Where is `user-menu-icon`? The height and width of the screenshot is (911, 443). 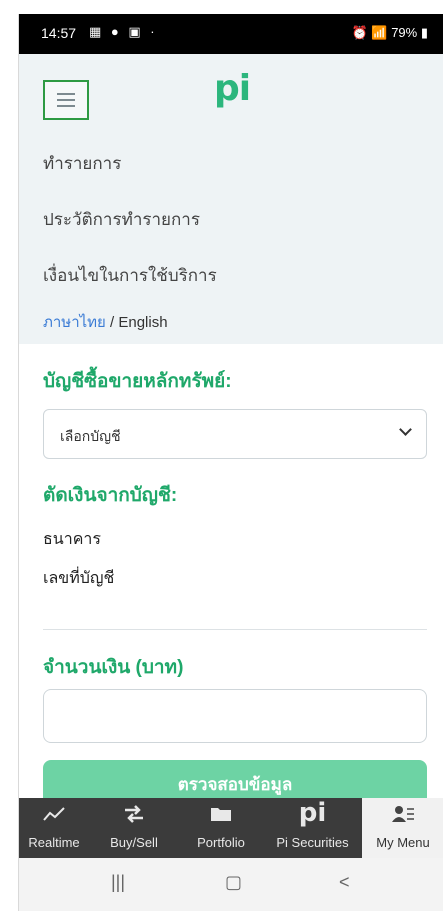 user-menu-icon is located at coordinates (402, 815).